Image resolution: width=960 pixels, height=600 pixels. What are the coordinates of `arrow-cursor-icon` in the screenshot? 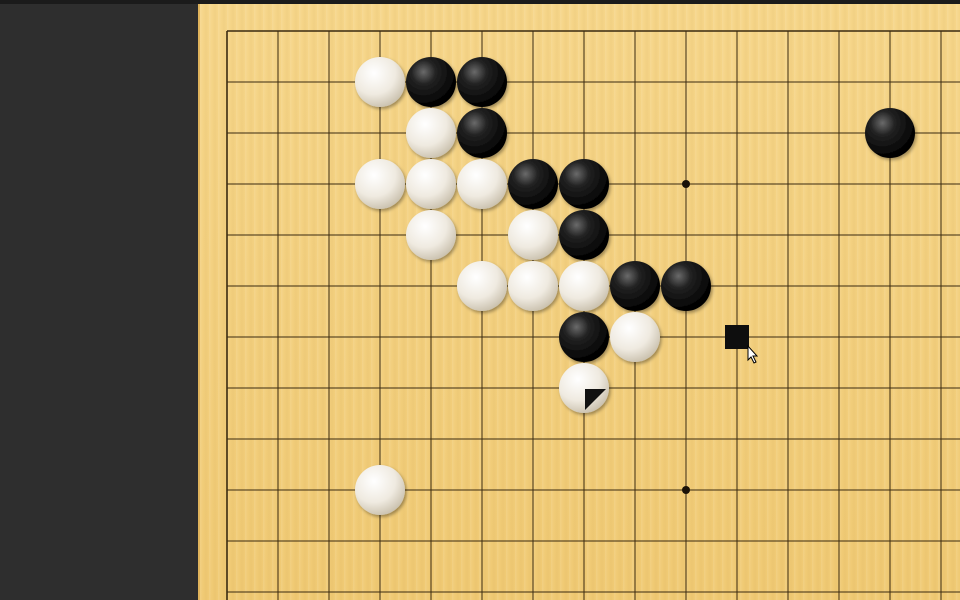 It's located at (753, 354).